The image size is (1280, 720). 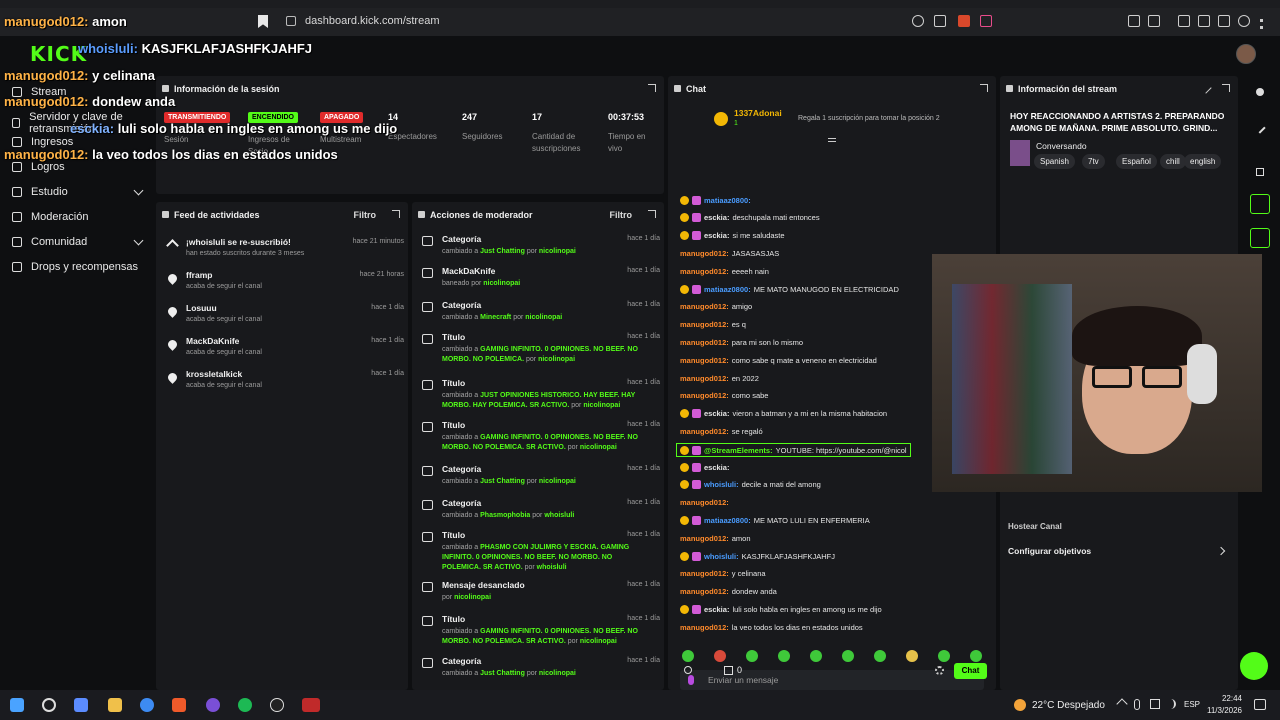 I want to click on host-channel-button: Hostear Canal, so click(x=1035, y=526).